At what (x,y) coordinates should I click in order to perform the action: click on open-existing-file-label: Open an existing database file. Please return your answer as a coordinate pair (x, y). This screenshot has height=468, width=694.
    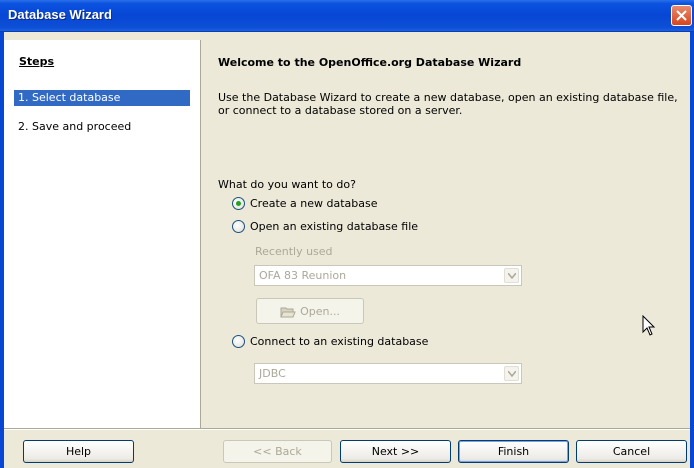
    Looking at the image, I should click on (334, 226).